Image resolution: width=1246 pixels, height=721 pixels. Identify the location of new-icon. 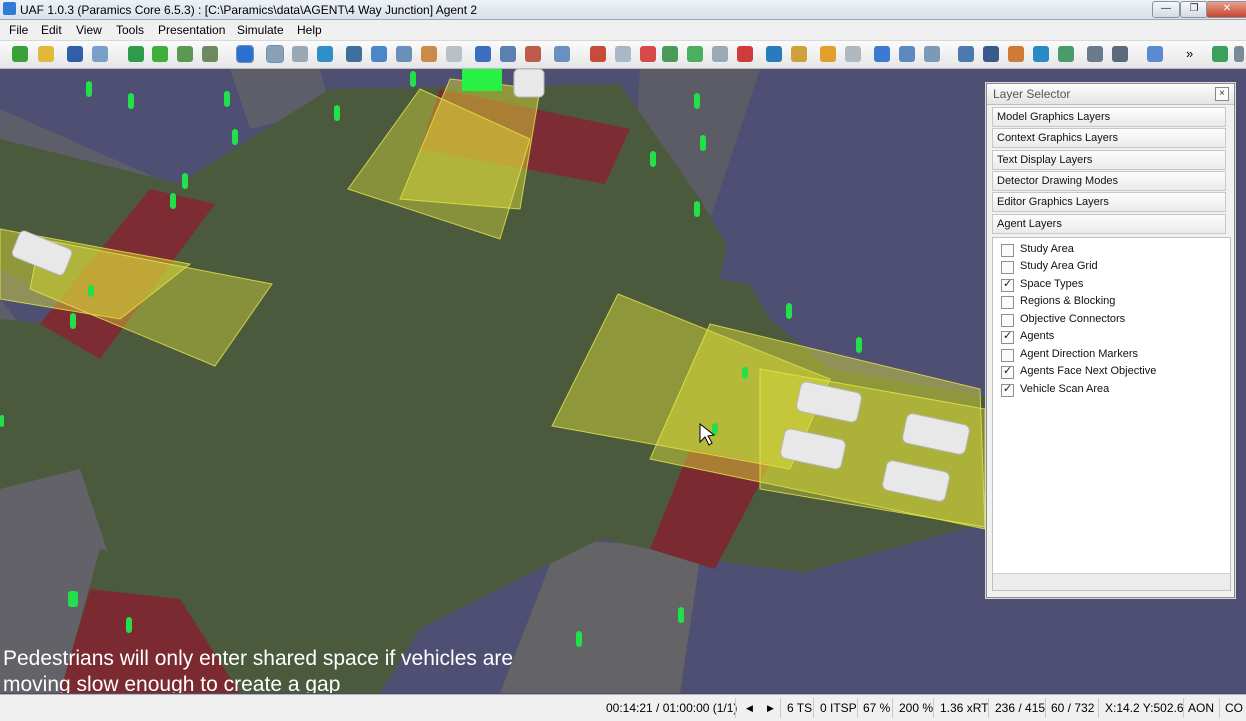
(20, 54).